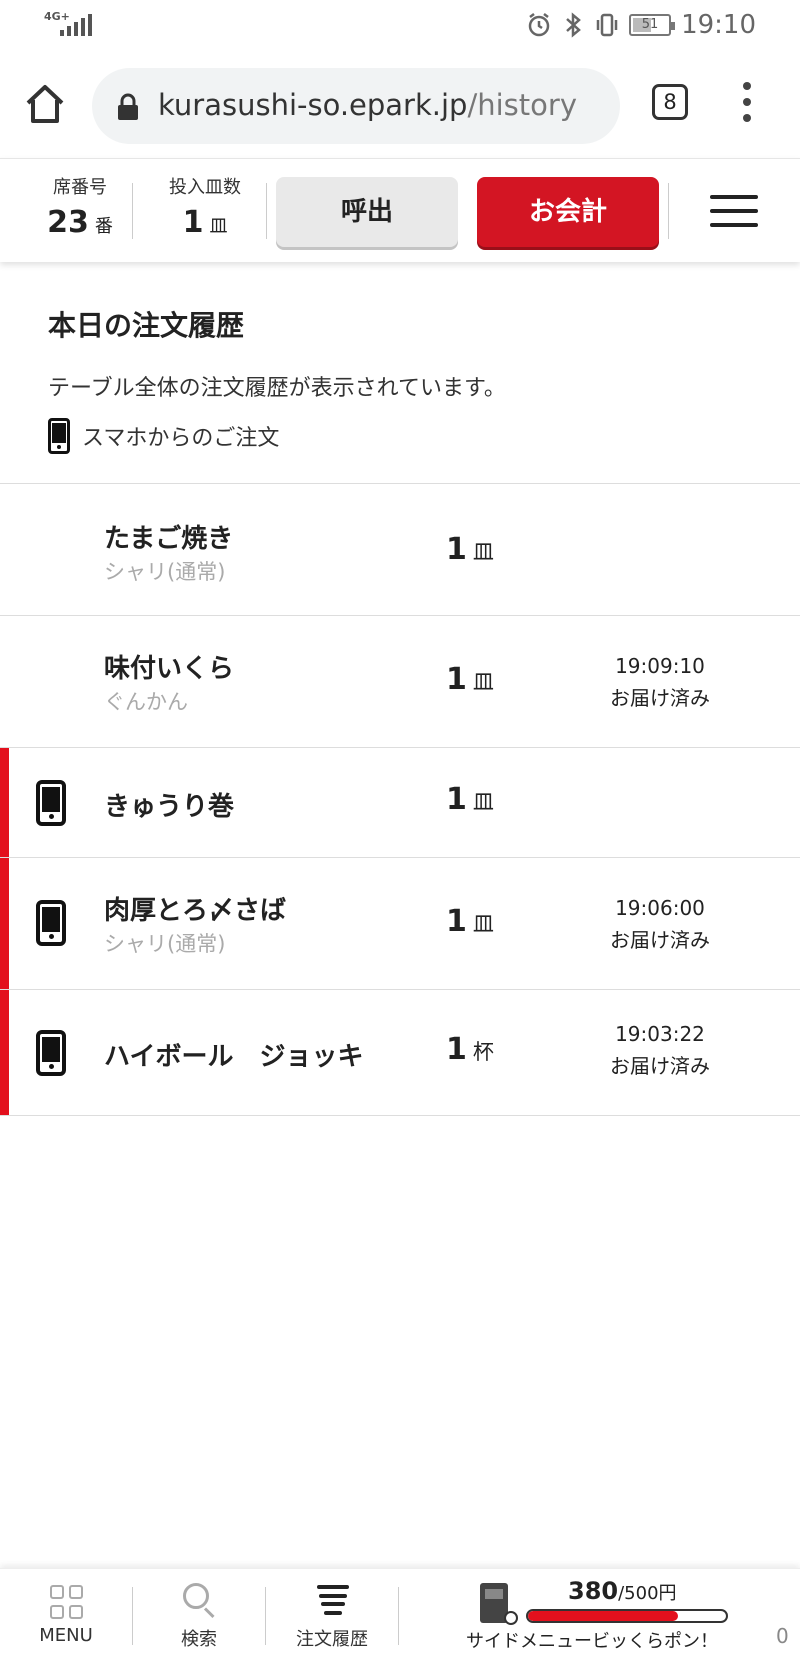 The image size is (800, 1662). I want to click on list-stack-icon, so click(333, 1600).